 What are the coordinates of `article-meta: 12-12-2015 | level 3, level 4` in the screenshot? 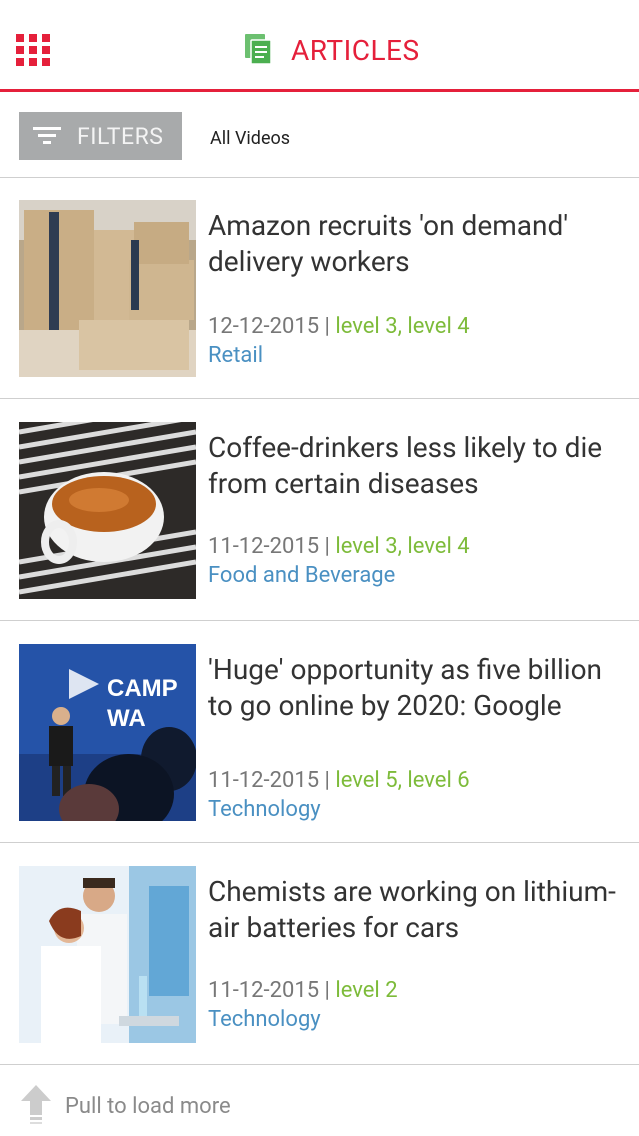 It's located at (339, 326).